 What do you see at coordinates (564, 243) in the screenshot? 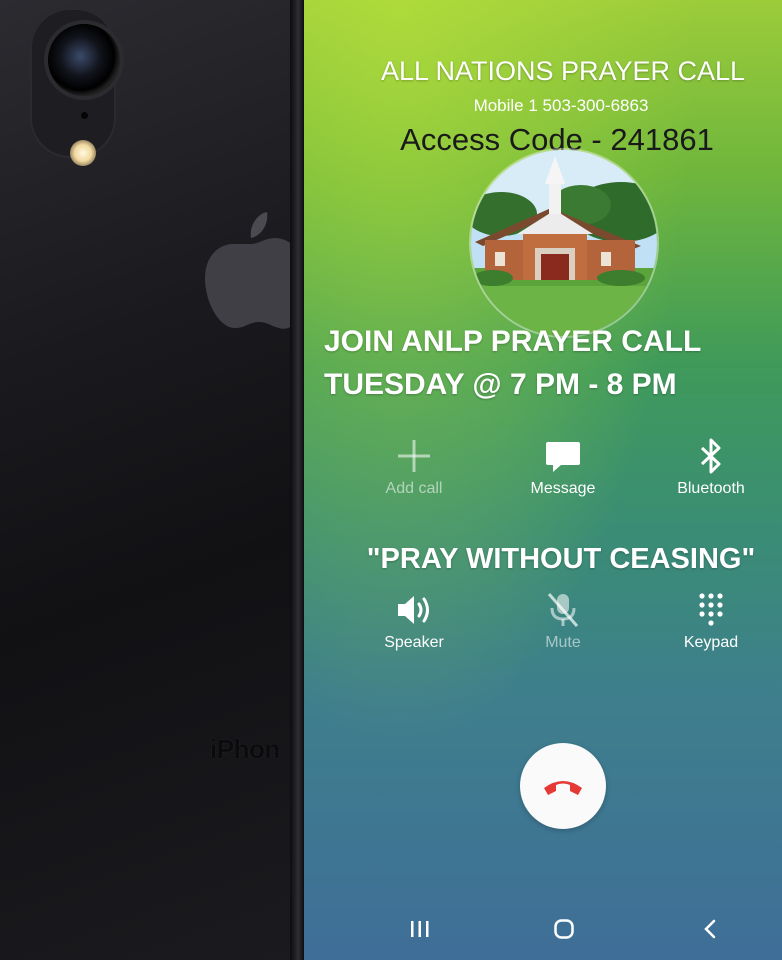
I see `contact-avatar` at bounding box center [564, 243].